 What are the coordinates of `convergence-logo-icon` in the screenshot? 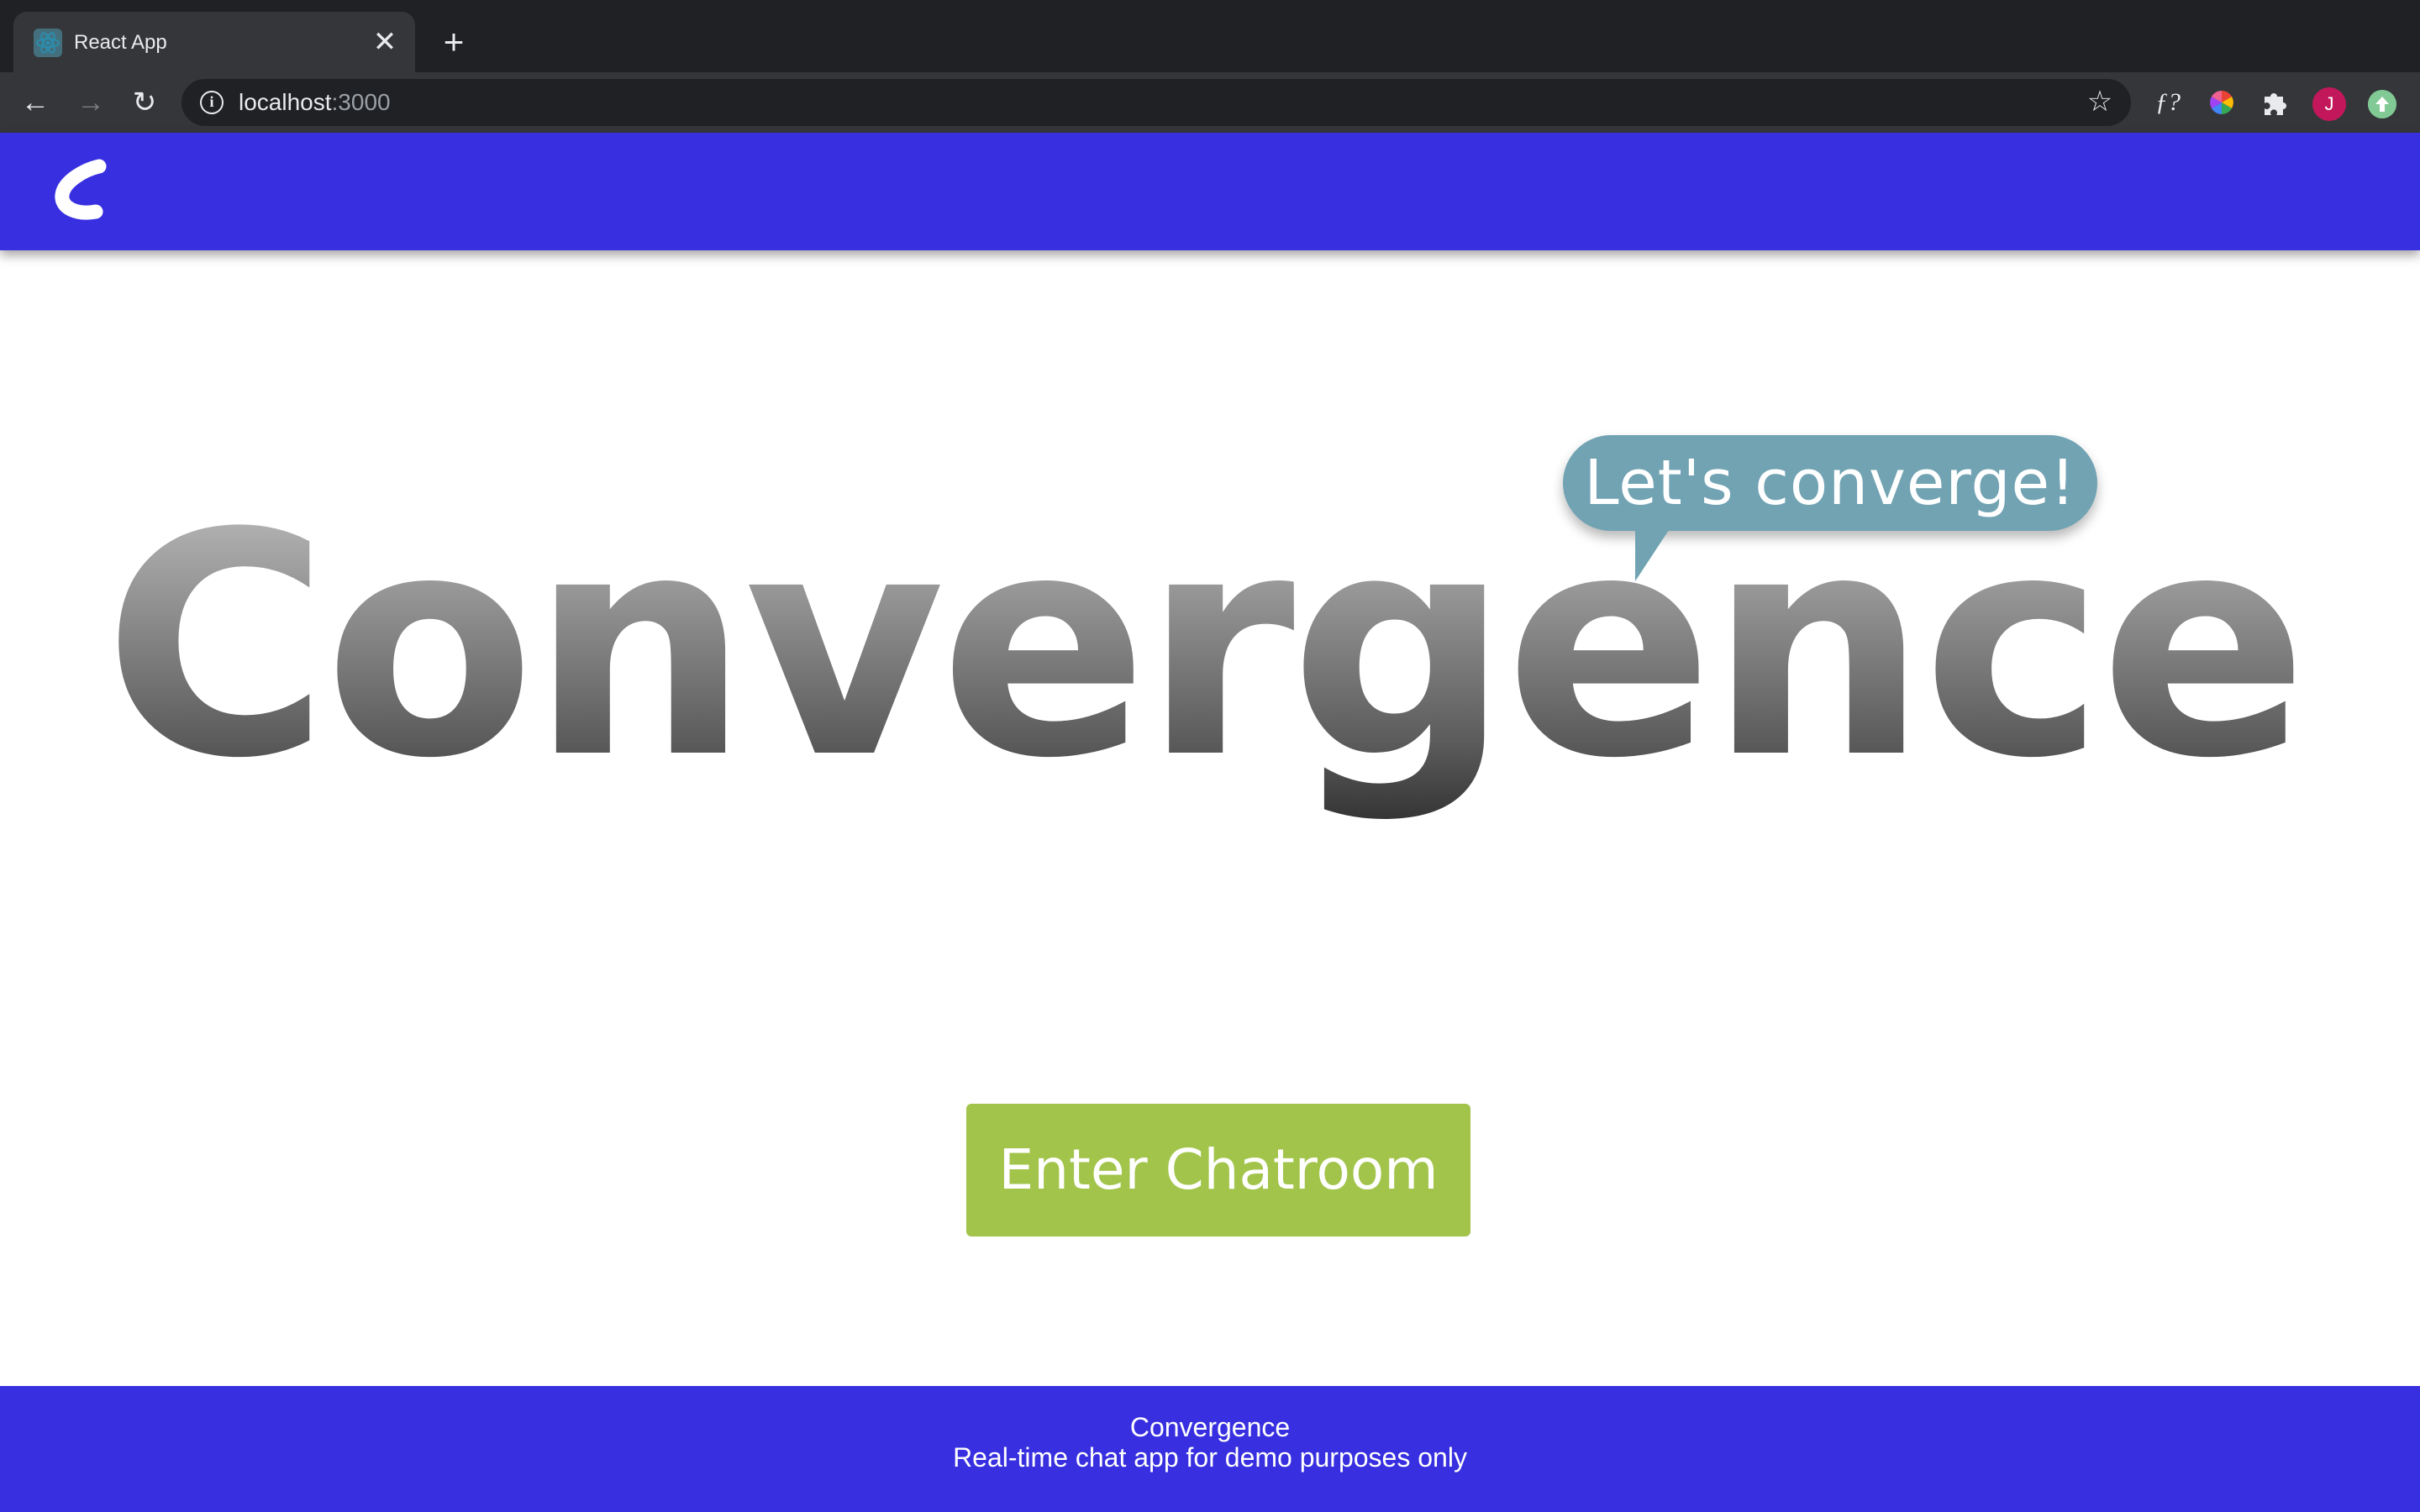 It's located at (85, 192).